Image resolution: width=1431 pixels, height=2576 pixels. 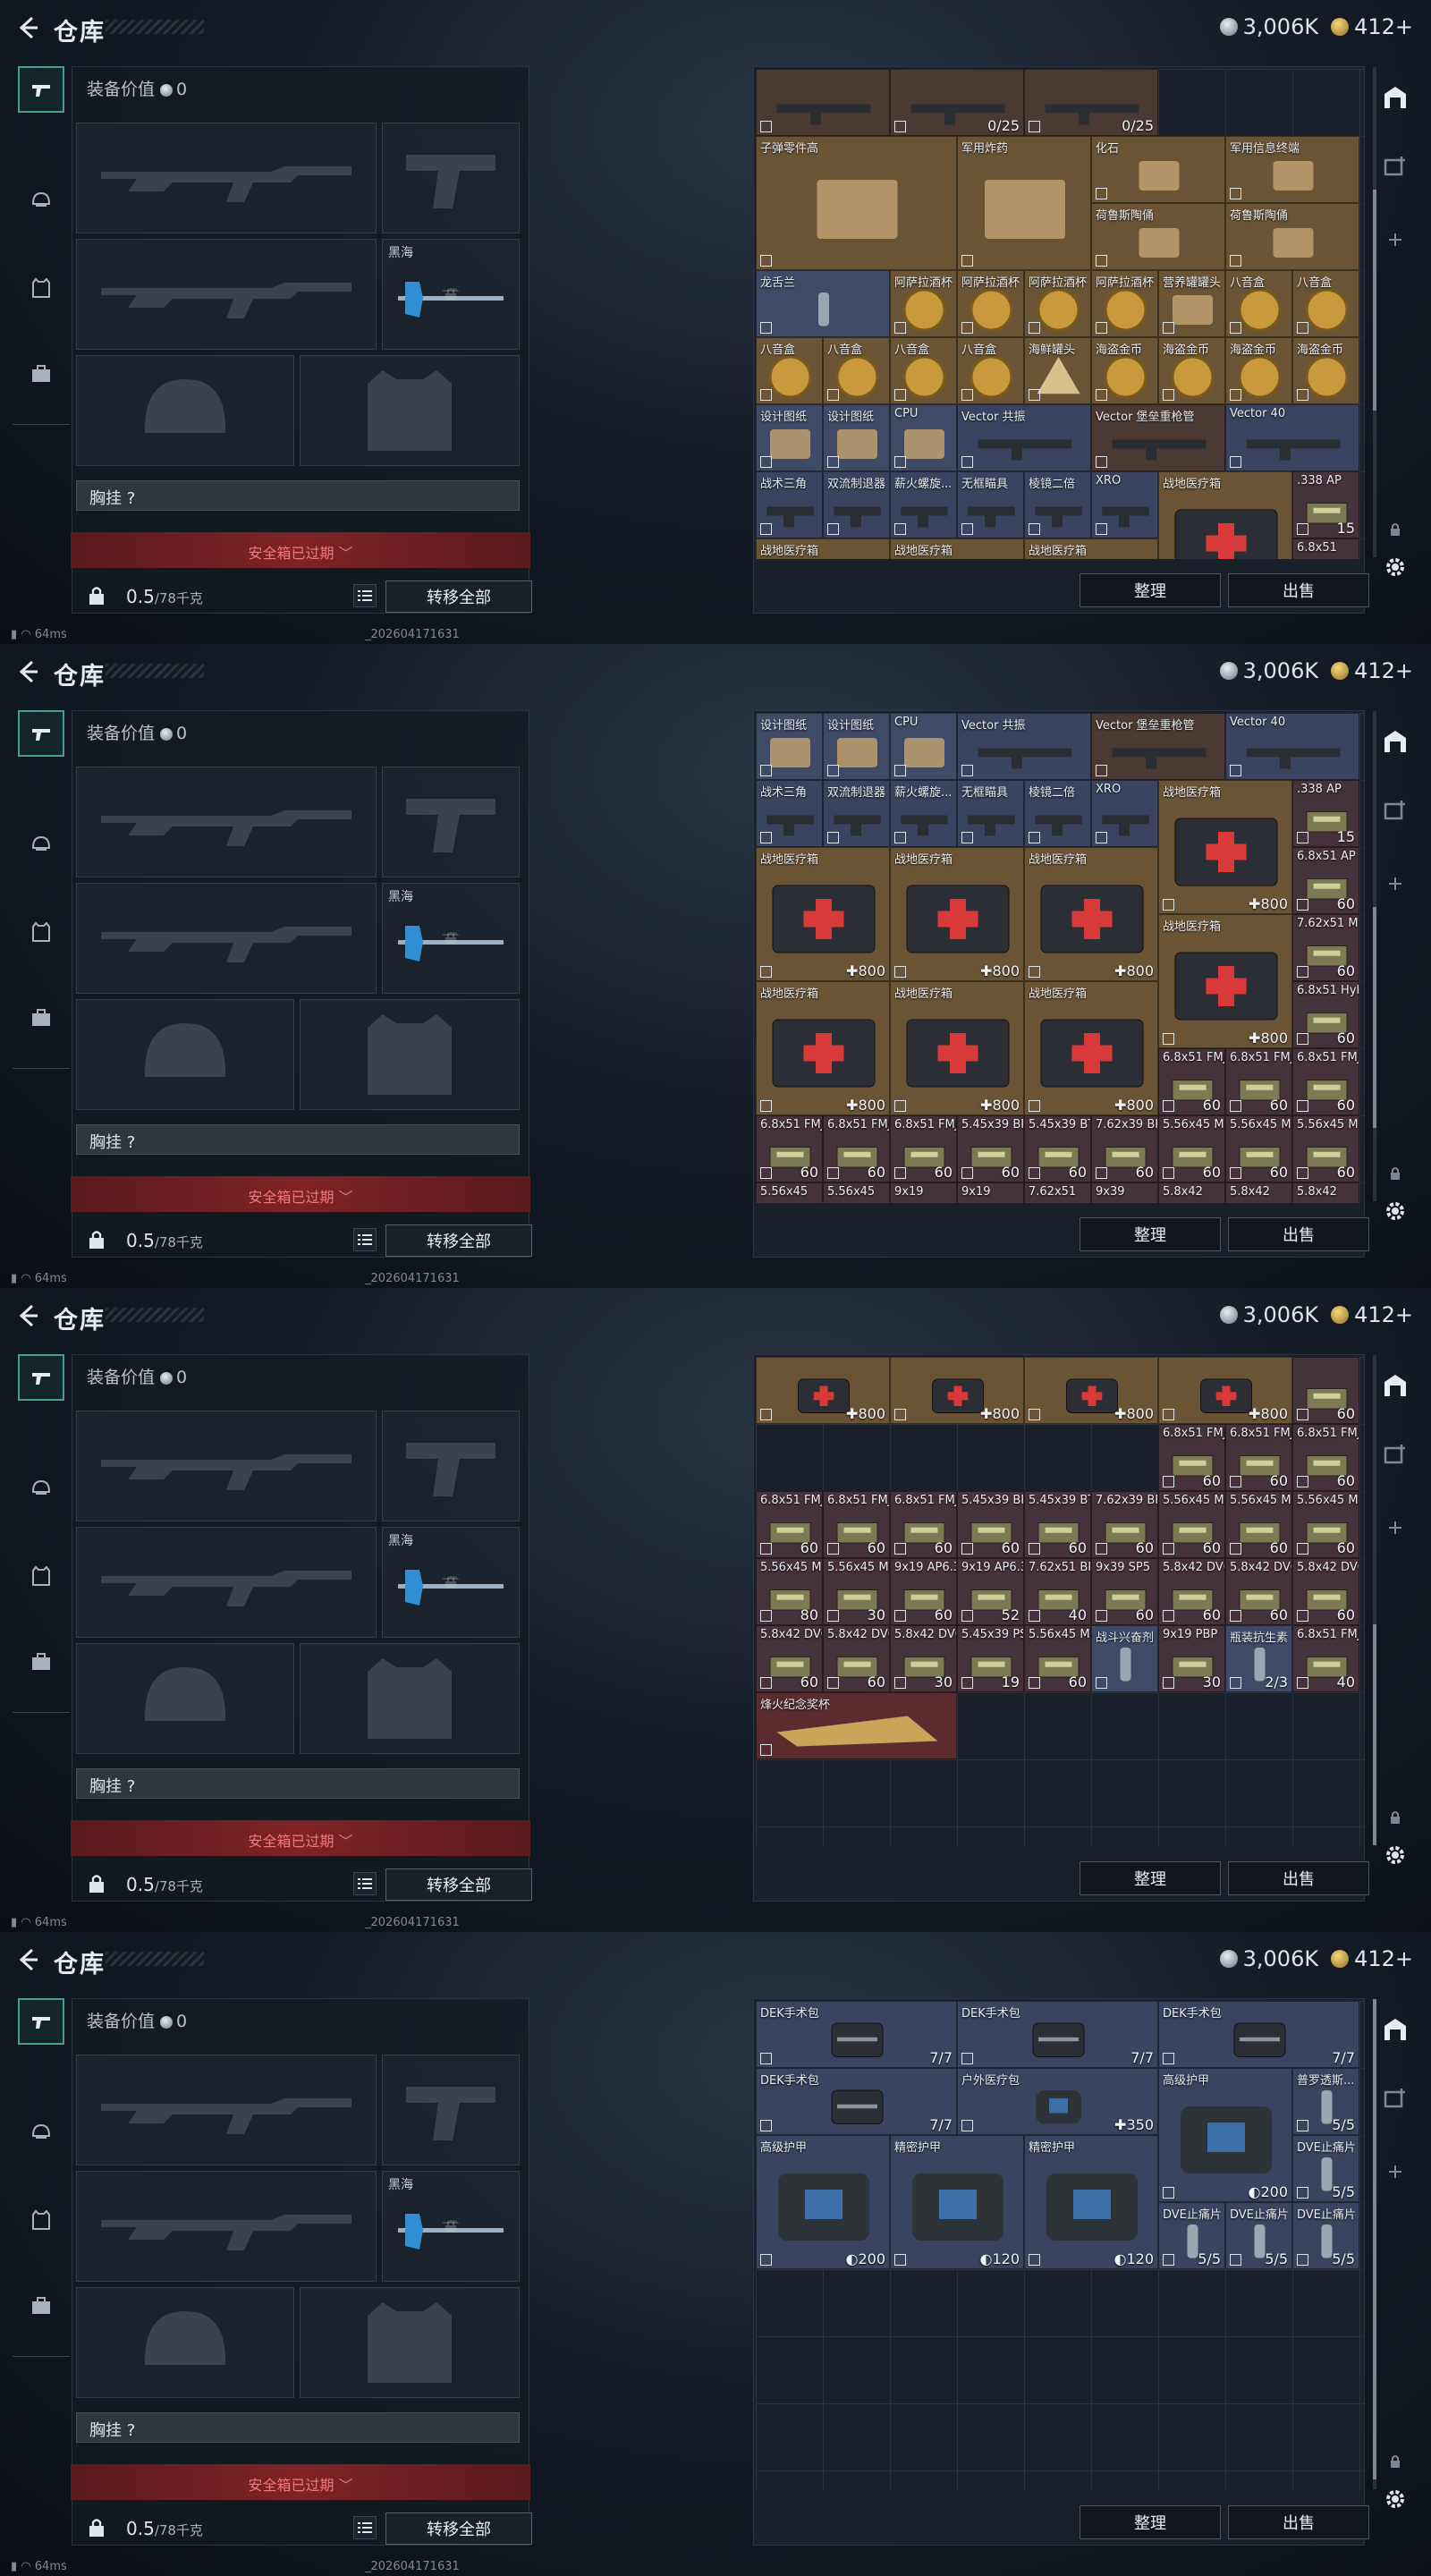 What do you see at coordinates (1292, 437) in the screenshot?
I see `storage-item: Vector 40` at bounding box center [1292, 437].